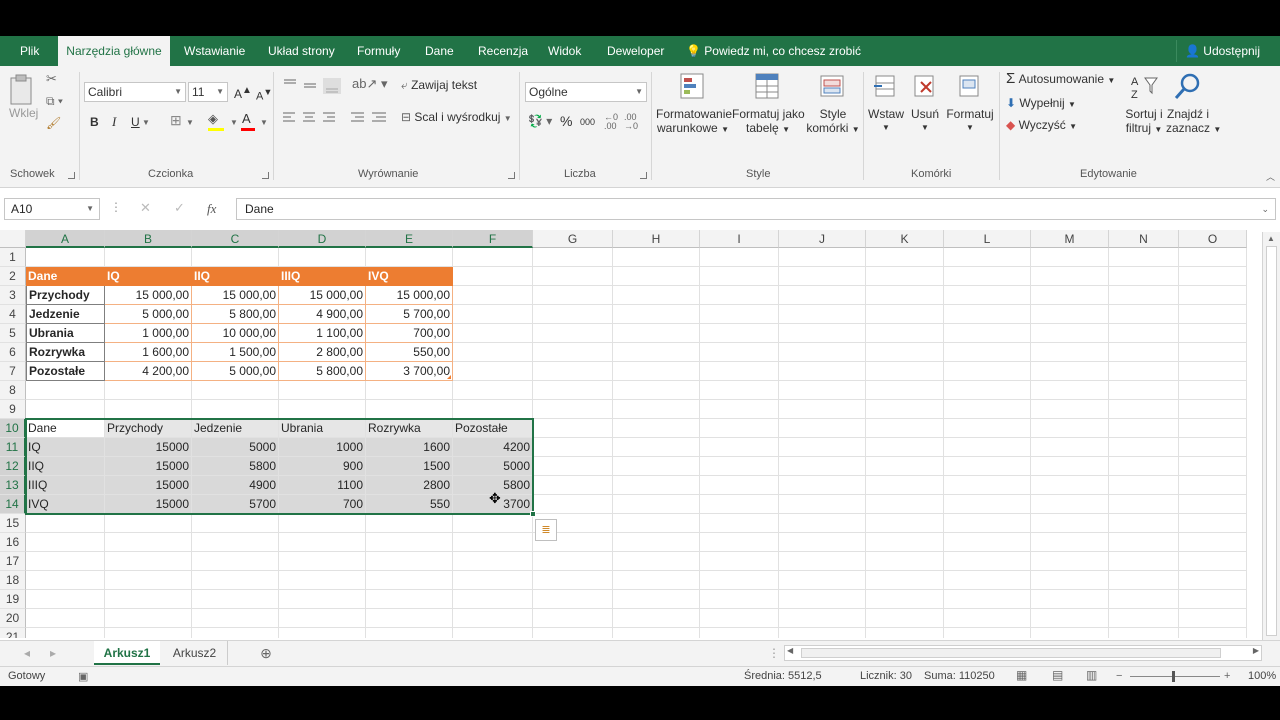  I want to click on table1-value-cell: 550,00, so click(409, 352).